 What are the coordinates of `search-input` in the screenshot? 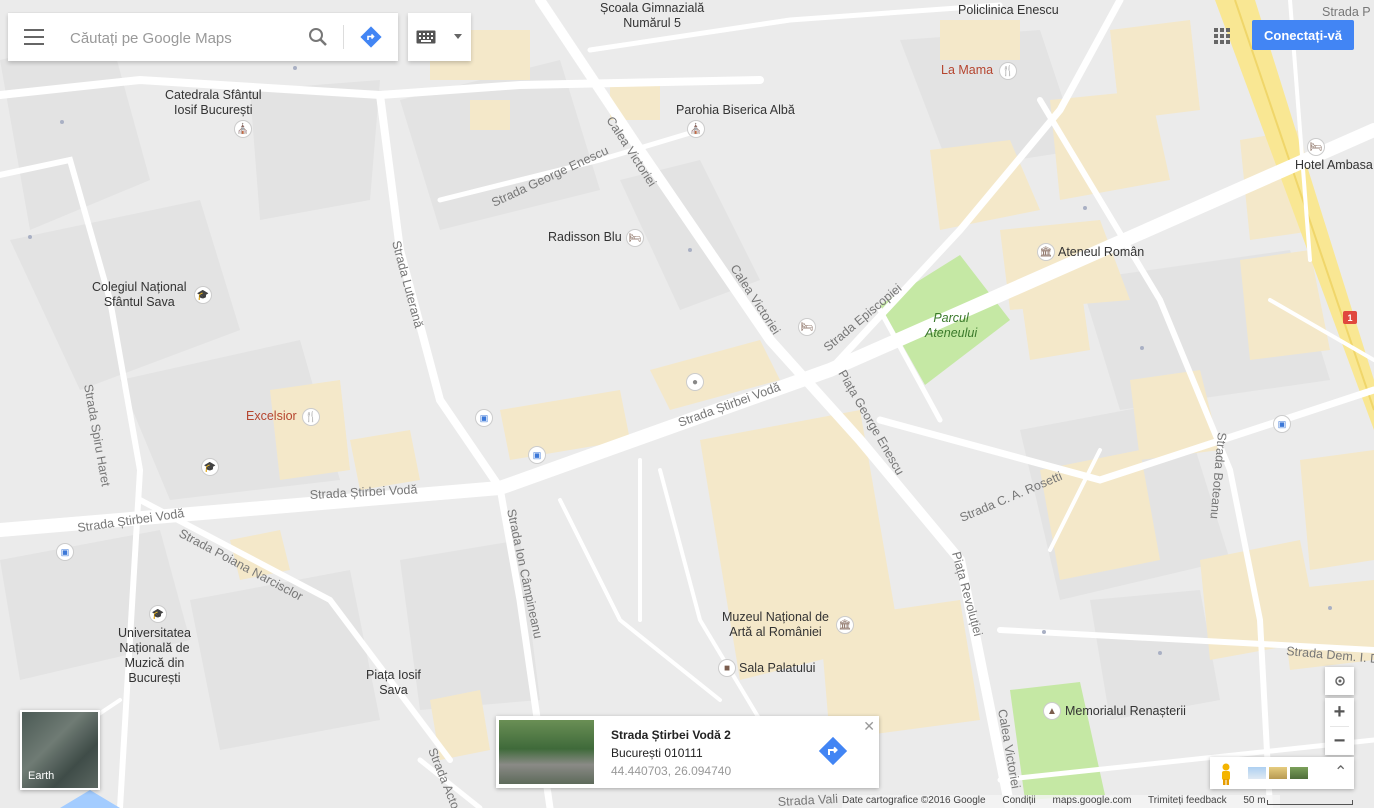 It's located at (185, 38).